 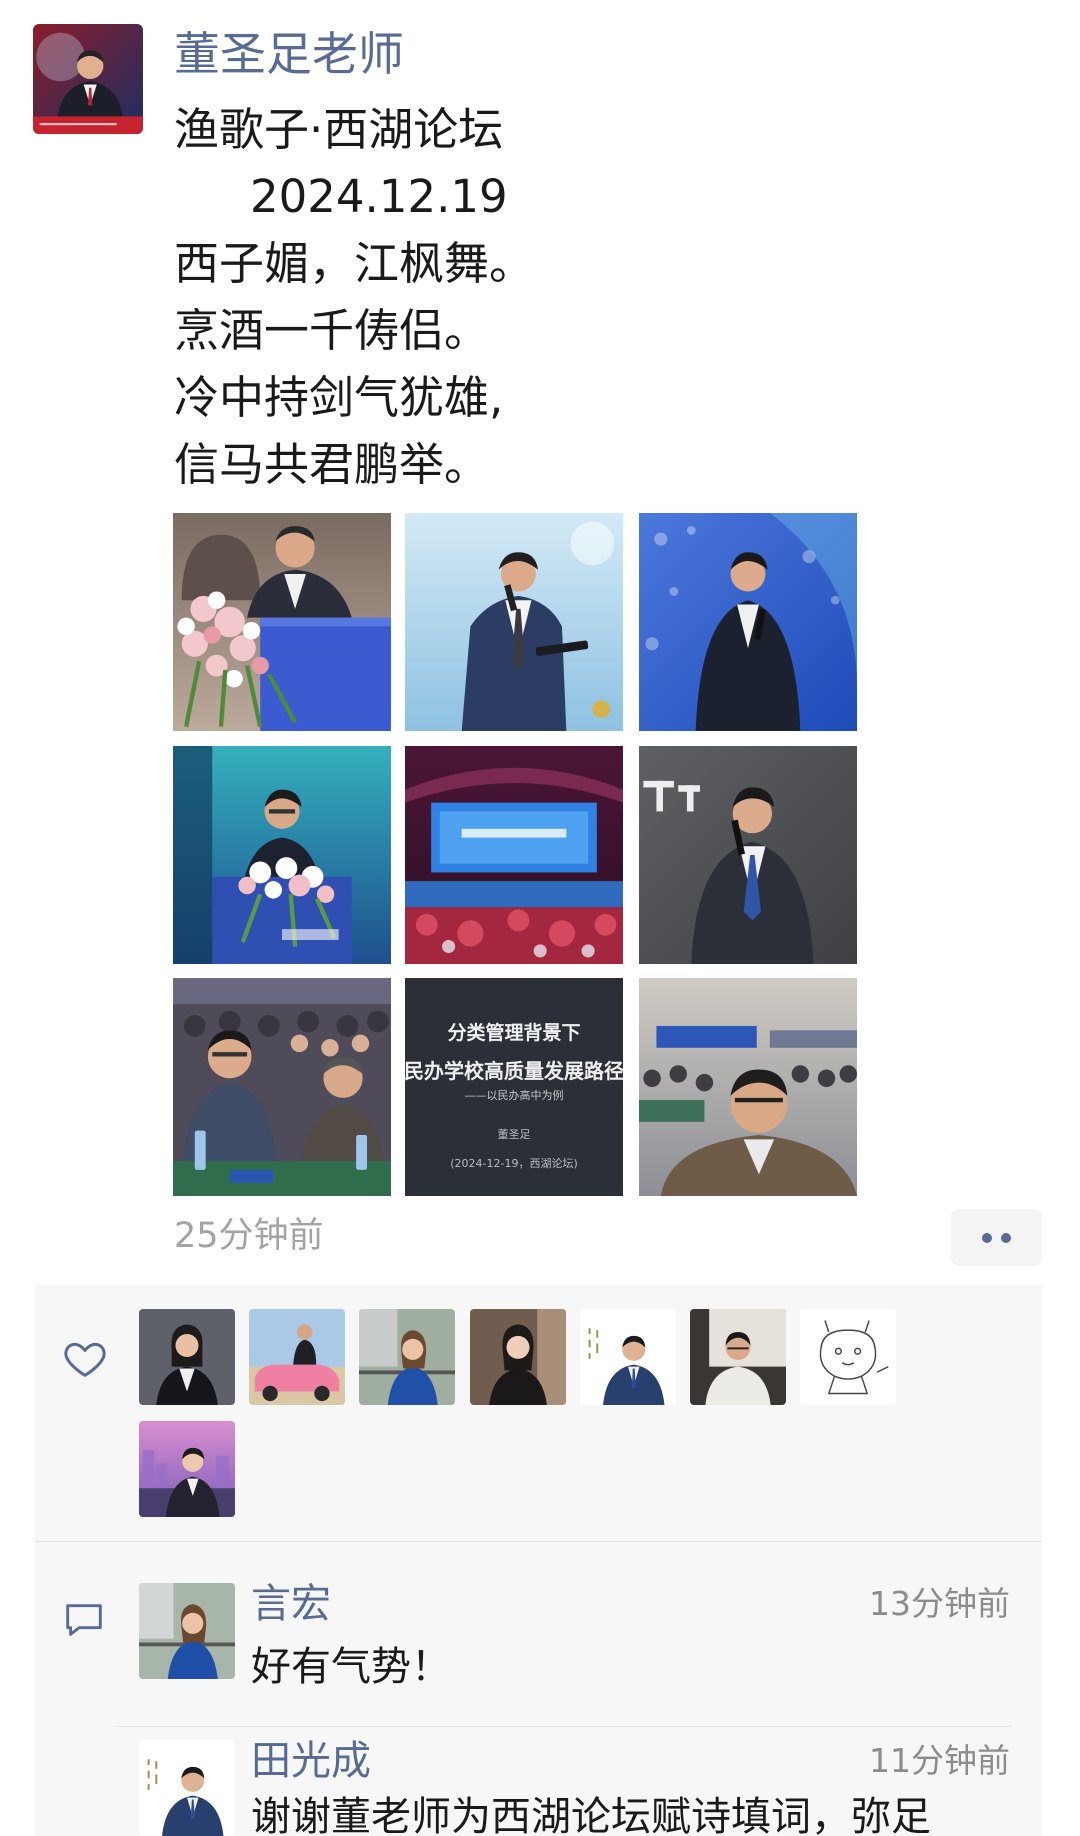 I want to click on likes-divider, so click(x=538, y=1541).